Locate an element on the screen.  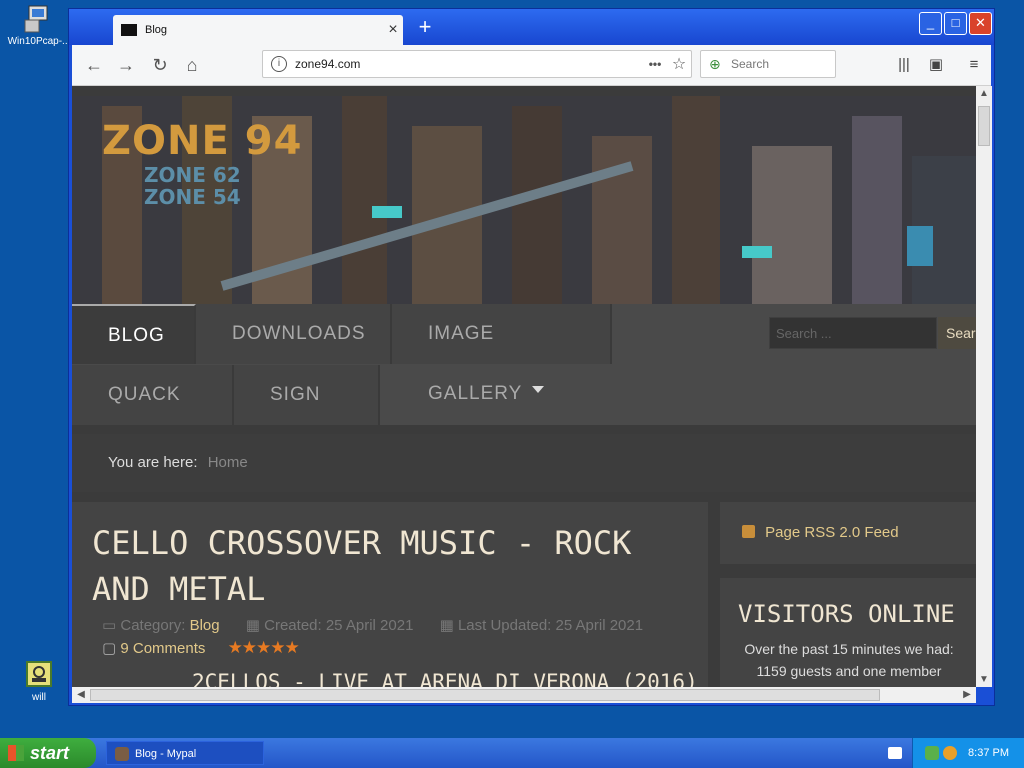
home-icon: ⌂ is located at coordinates (192, 65).